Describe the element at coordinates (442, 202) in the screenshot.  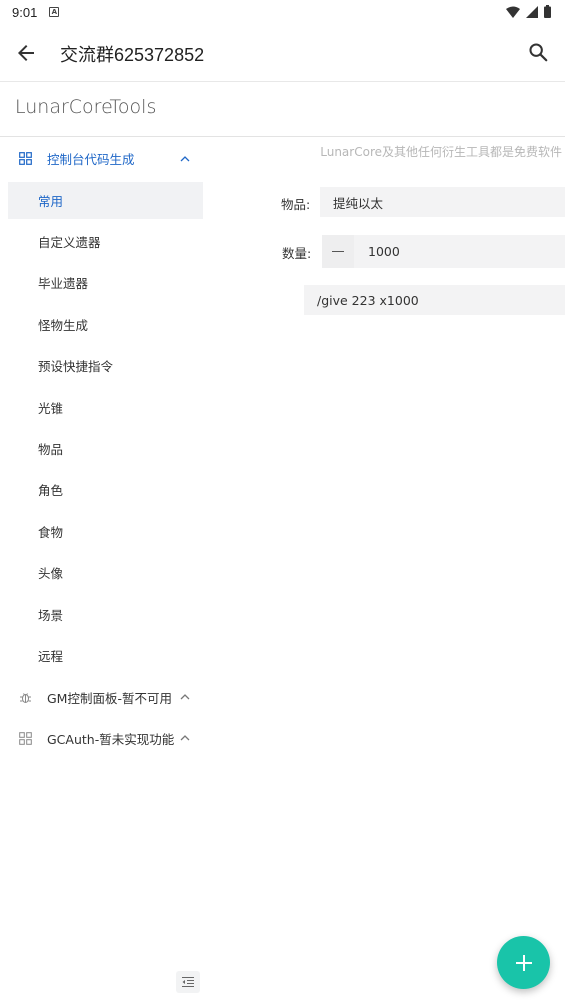
I see `item-select: 提纯以太` at that location.